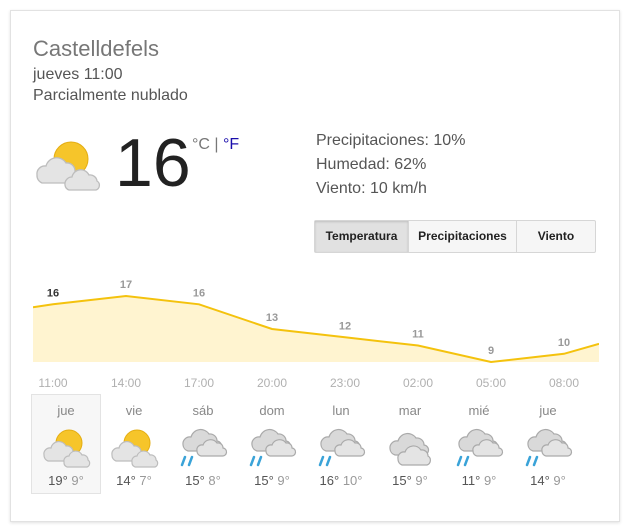  What do you see at coordinates (564, 343) in the screenshot?
I see `chart-data-label: 10` at bounding box center [564, 343].